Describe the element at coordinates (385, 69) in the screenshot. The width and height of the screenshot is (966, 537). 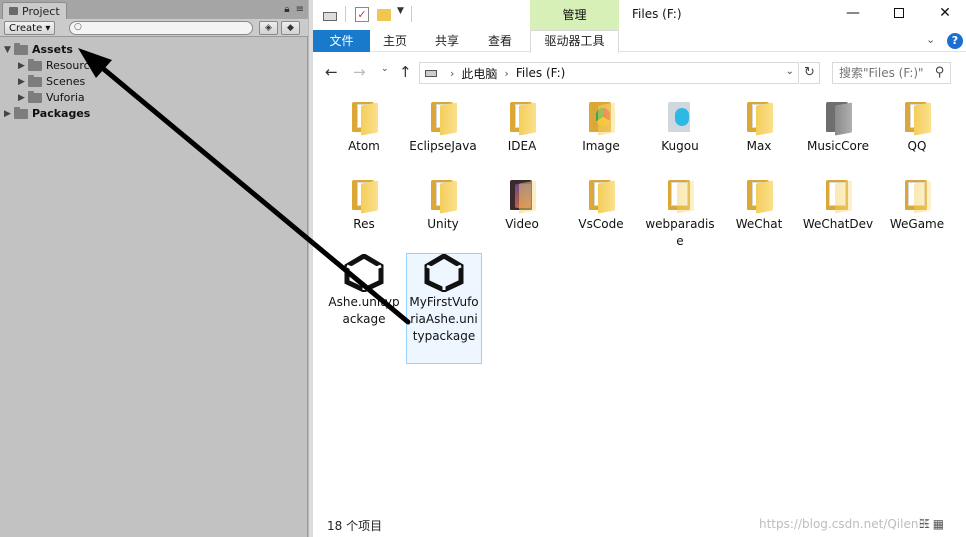
I see `recent-locations-icon: ⌄` at that location.